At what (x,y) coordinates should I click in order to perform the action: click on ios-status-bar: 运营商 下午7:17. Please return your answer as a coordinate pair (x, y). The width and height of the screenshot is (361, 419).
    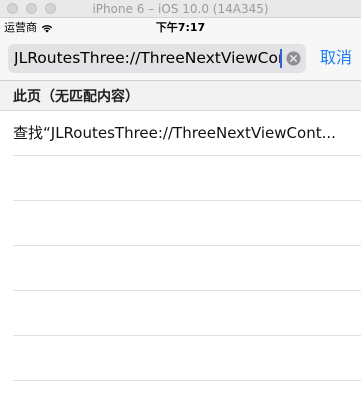
    Looking at the image, I should click on (180, 27).